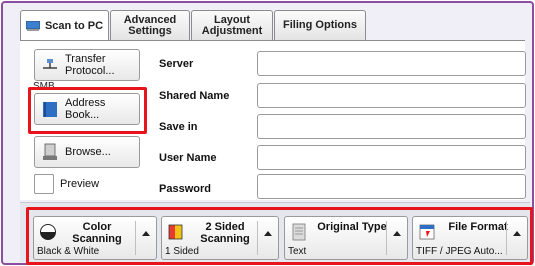 The height and width of the screenshot is (266, 535). Describe the element at coordinates (50, 65) in the screenshot. I see `network-protocol-icon` at that location.